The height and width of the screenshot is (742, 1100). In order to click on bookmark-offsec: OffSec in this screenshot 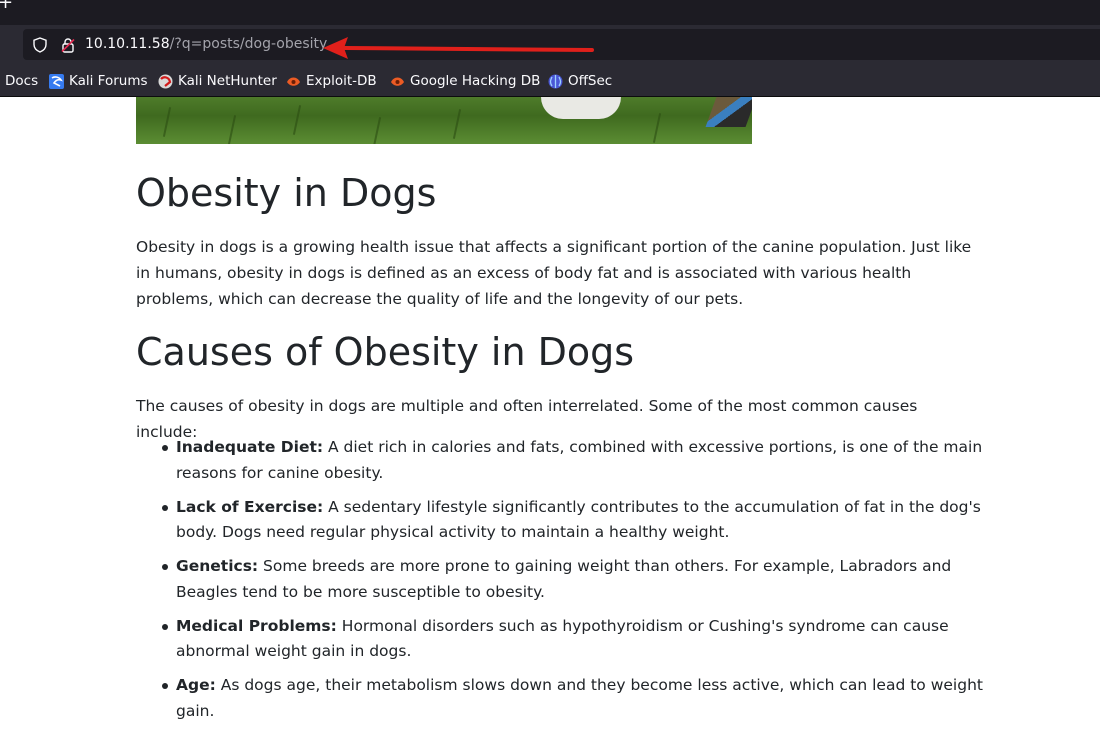, I will do `click(580, 81)`.